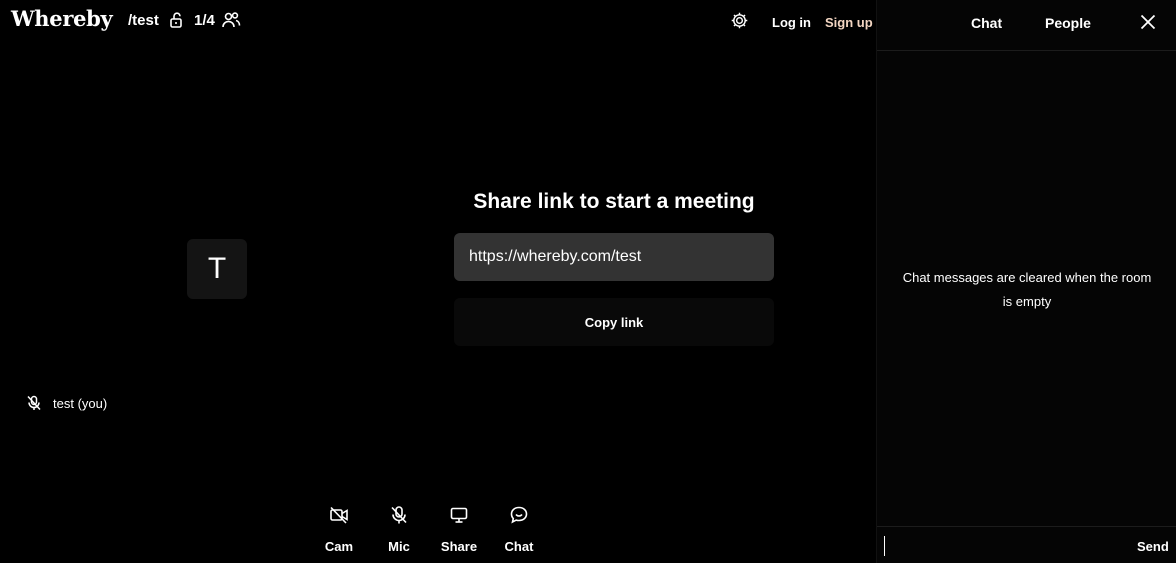 The image size is (1176, 563). What do you see at coordinates (217, 269) in the screenshot?
I see `avatar: T` at bounding box center [217, 269].